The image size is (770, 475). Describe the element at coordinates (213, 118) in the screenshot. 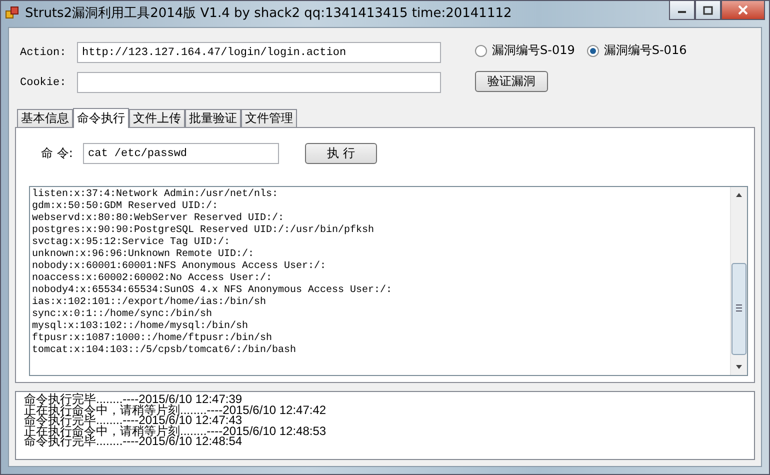

I see `tab: 批量验证` at that location.